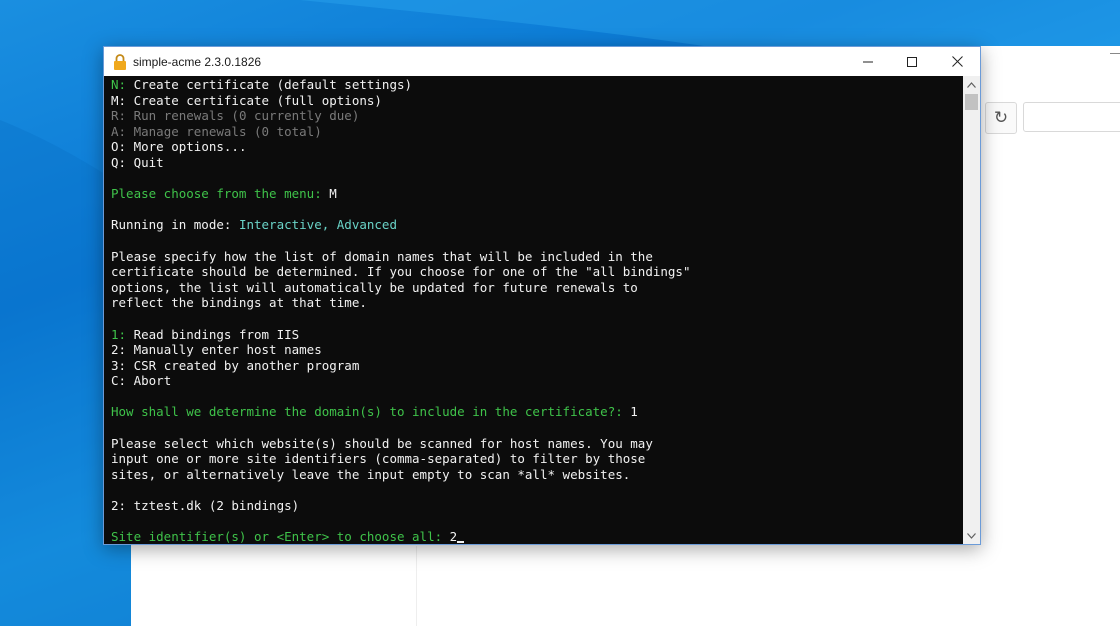 This screenshot has width=1120, height=626. What do you see at coordinates (197, 61) in the screenshot?
I see `window-title: simple-acme 2.3.0.1826` at bounding box center [197, 61].